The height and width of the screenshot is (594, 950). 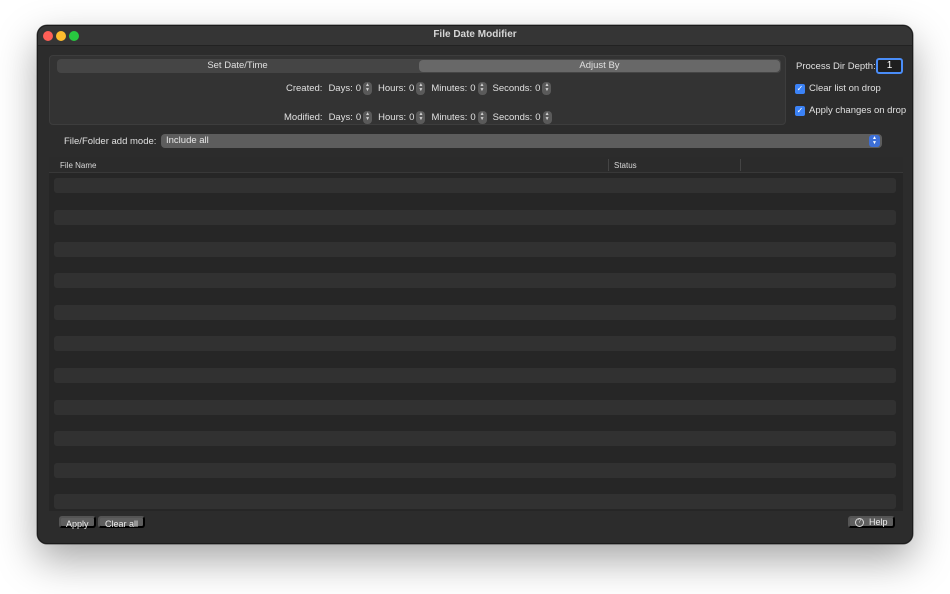 I want to click on bottom-toolbar: Apply Clear all ? Help, so click(x=476, y=527).